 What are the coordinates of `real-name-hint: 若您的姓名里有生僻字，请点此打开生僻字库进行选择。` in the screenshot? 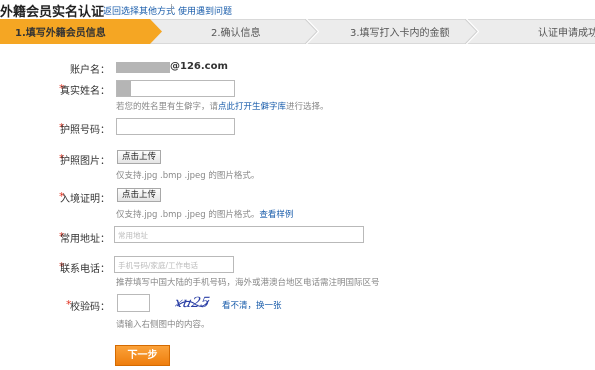 It's located at (222, 107).